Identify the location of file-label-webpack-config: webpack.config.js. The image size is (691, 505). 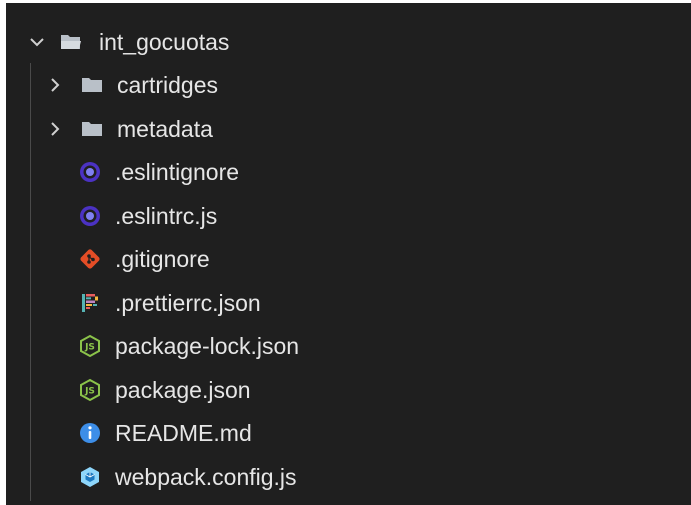
(206, 477).